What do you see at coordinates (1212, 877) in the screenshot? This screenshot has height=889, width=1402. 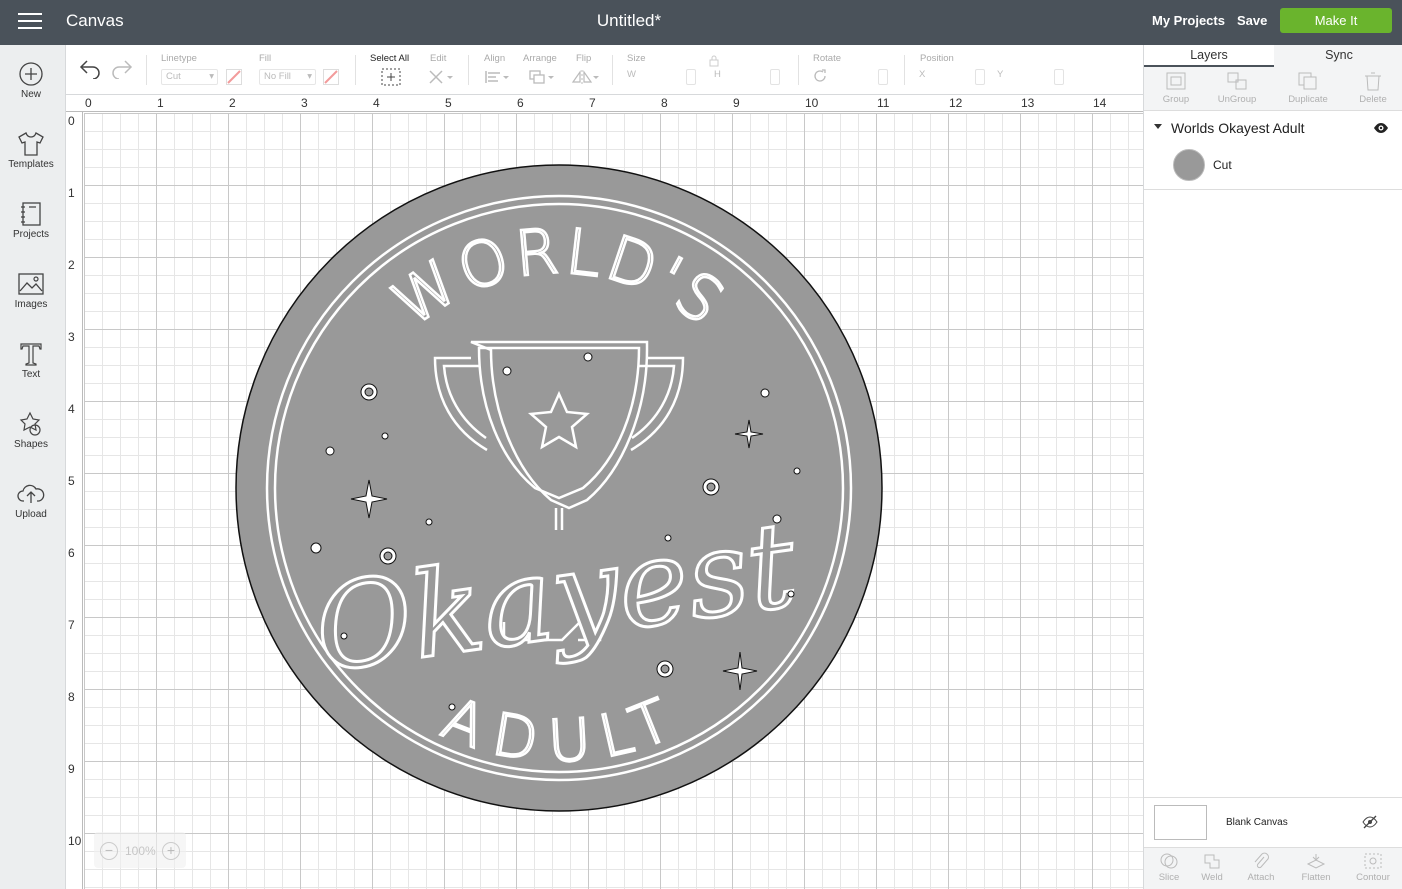 I see `weld-label: Weld` at bounding box center [1212, 877].